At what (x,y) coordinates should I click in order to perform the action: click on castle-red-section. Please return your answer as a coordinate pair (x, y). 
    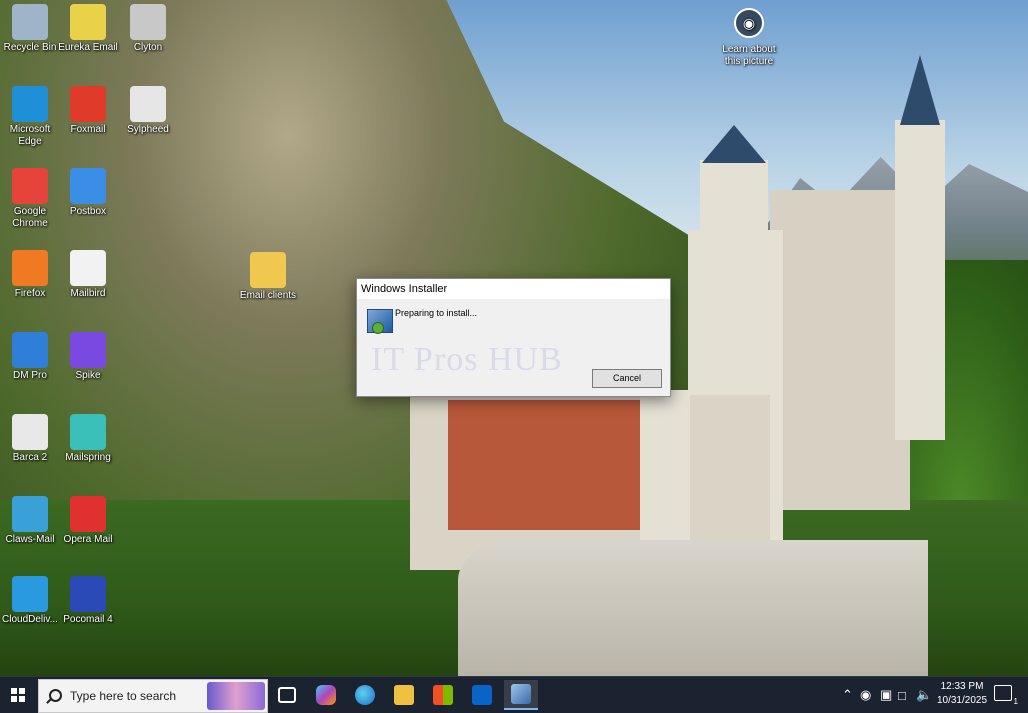
    Looking at the image, I should click on (545, 465).